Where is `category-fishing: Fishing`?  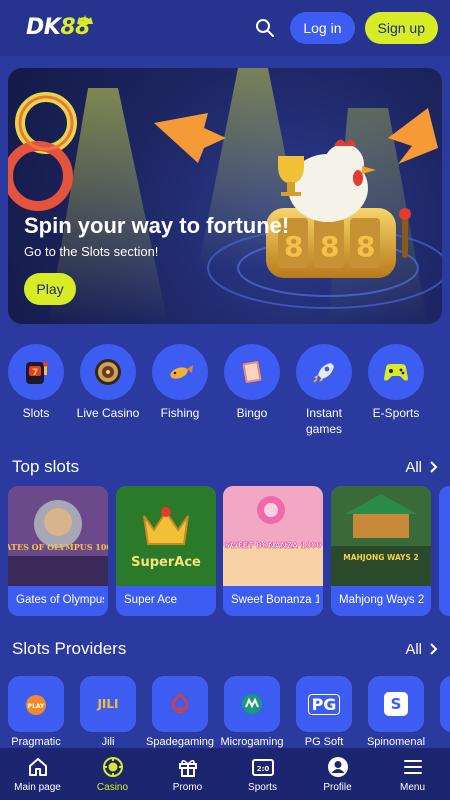 category-fishing: Fishing is located at coordinates (180, 382).